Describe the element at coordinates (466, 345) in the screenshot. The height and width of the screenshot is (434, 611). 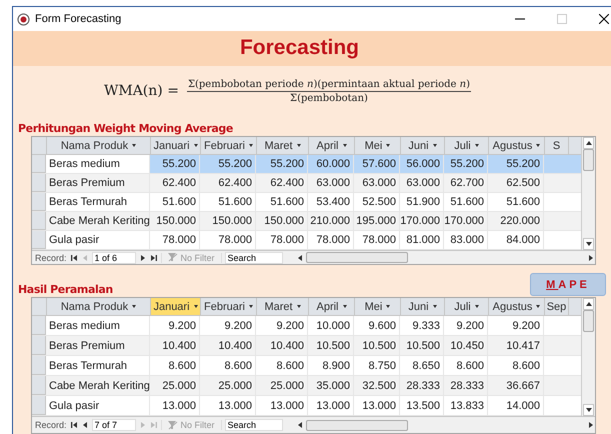
I see `table-cell: 10.450` at that location.